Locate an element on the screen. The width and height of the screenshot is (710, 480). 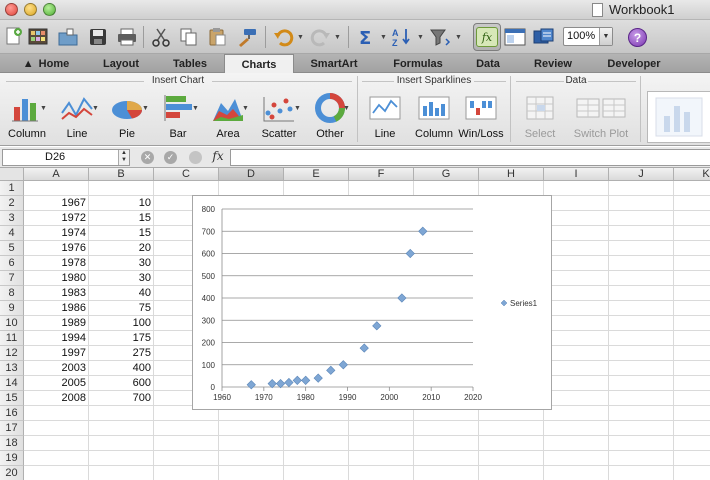
column-header-d: D is located at coordinates (251, 174).